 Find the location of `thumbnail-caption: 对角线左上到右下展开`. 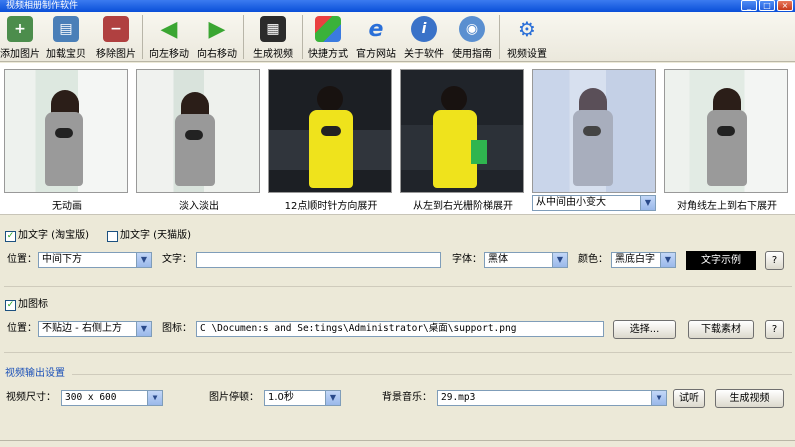

thumbnail-caption: 对角线左上到右下展开 is located at coordinates (727, 206).